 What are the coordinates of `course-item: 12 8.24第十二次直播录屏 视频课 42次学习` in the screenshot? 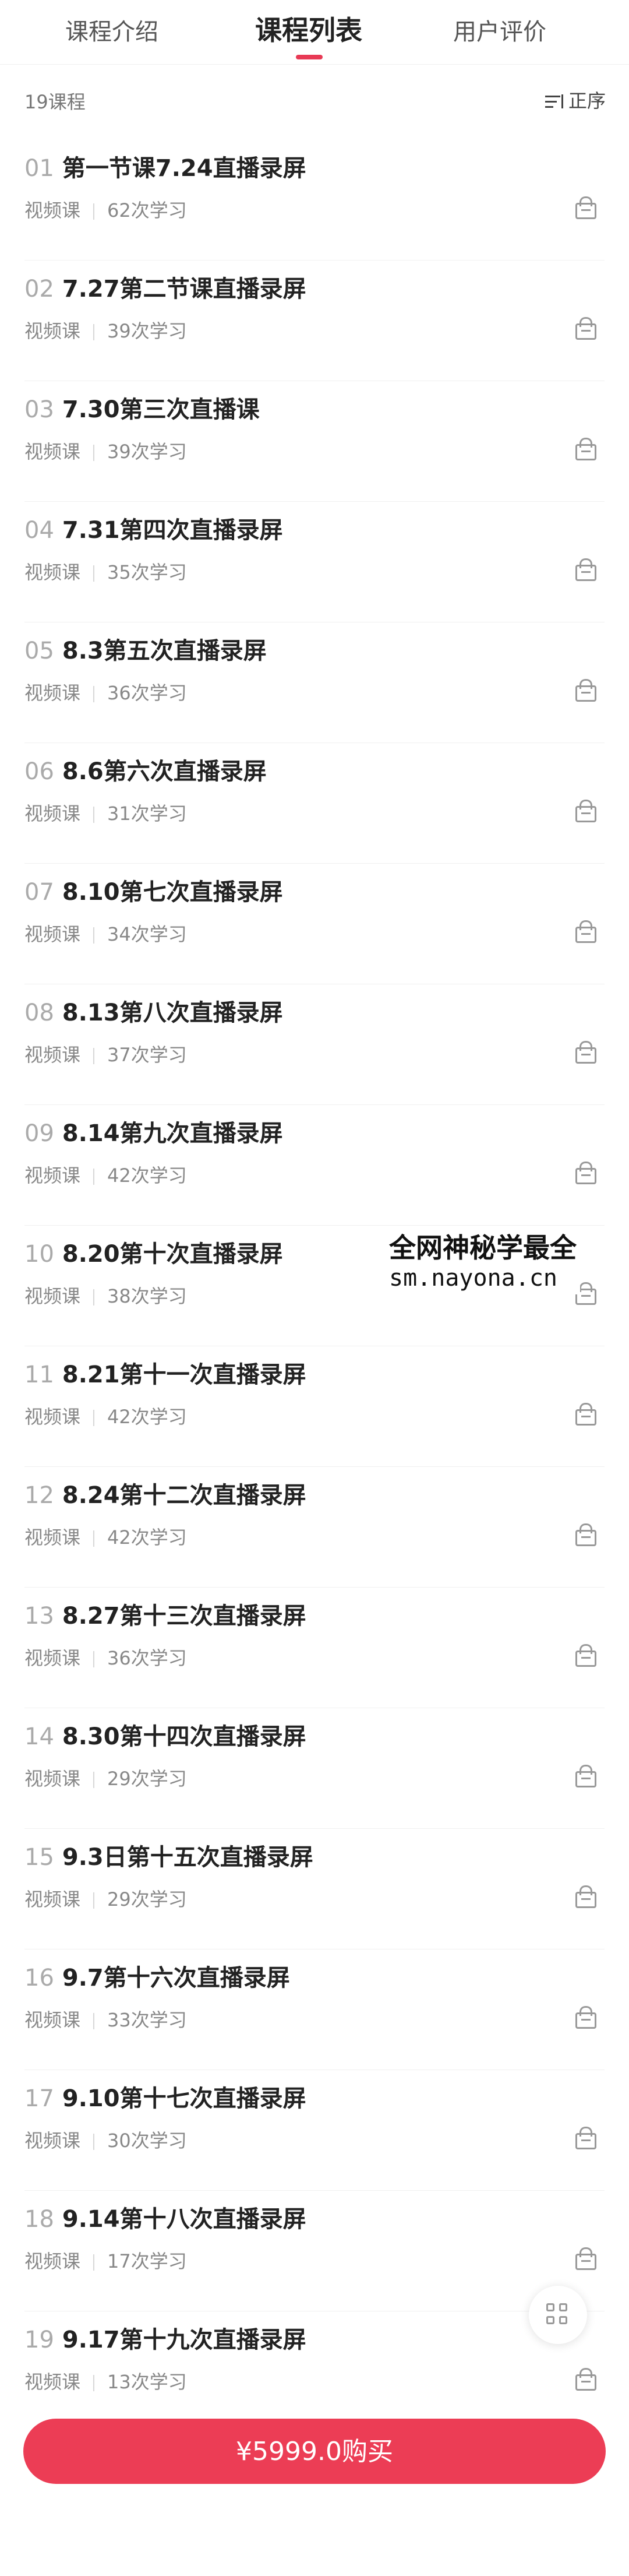 It's located at (314, 1528).